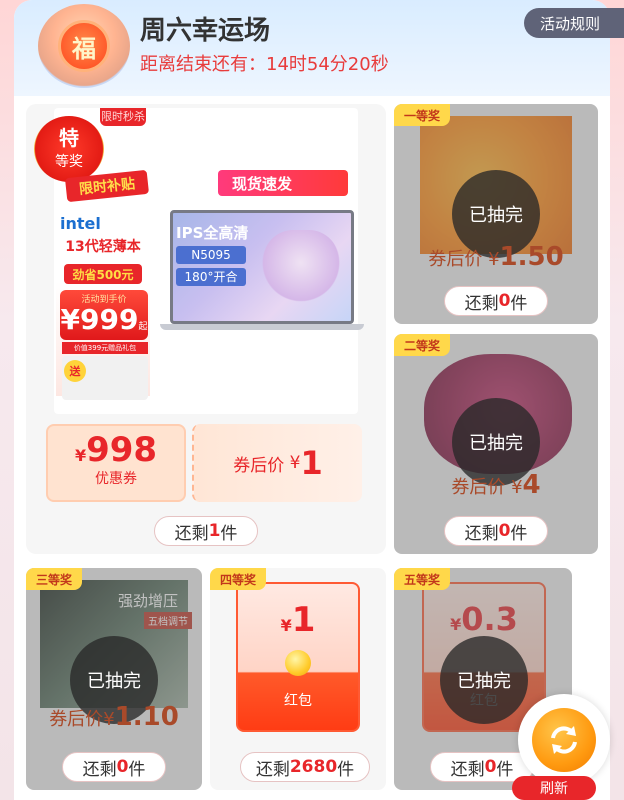  What do you see at coordinates (301, 271) in the screenshot?
I see `mascot-image` at bounding box center [301, 271].